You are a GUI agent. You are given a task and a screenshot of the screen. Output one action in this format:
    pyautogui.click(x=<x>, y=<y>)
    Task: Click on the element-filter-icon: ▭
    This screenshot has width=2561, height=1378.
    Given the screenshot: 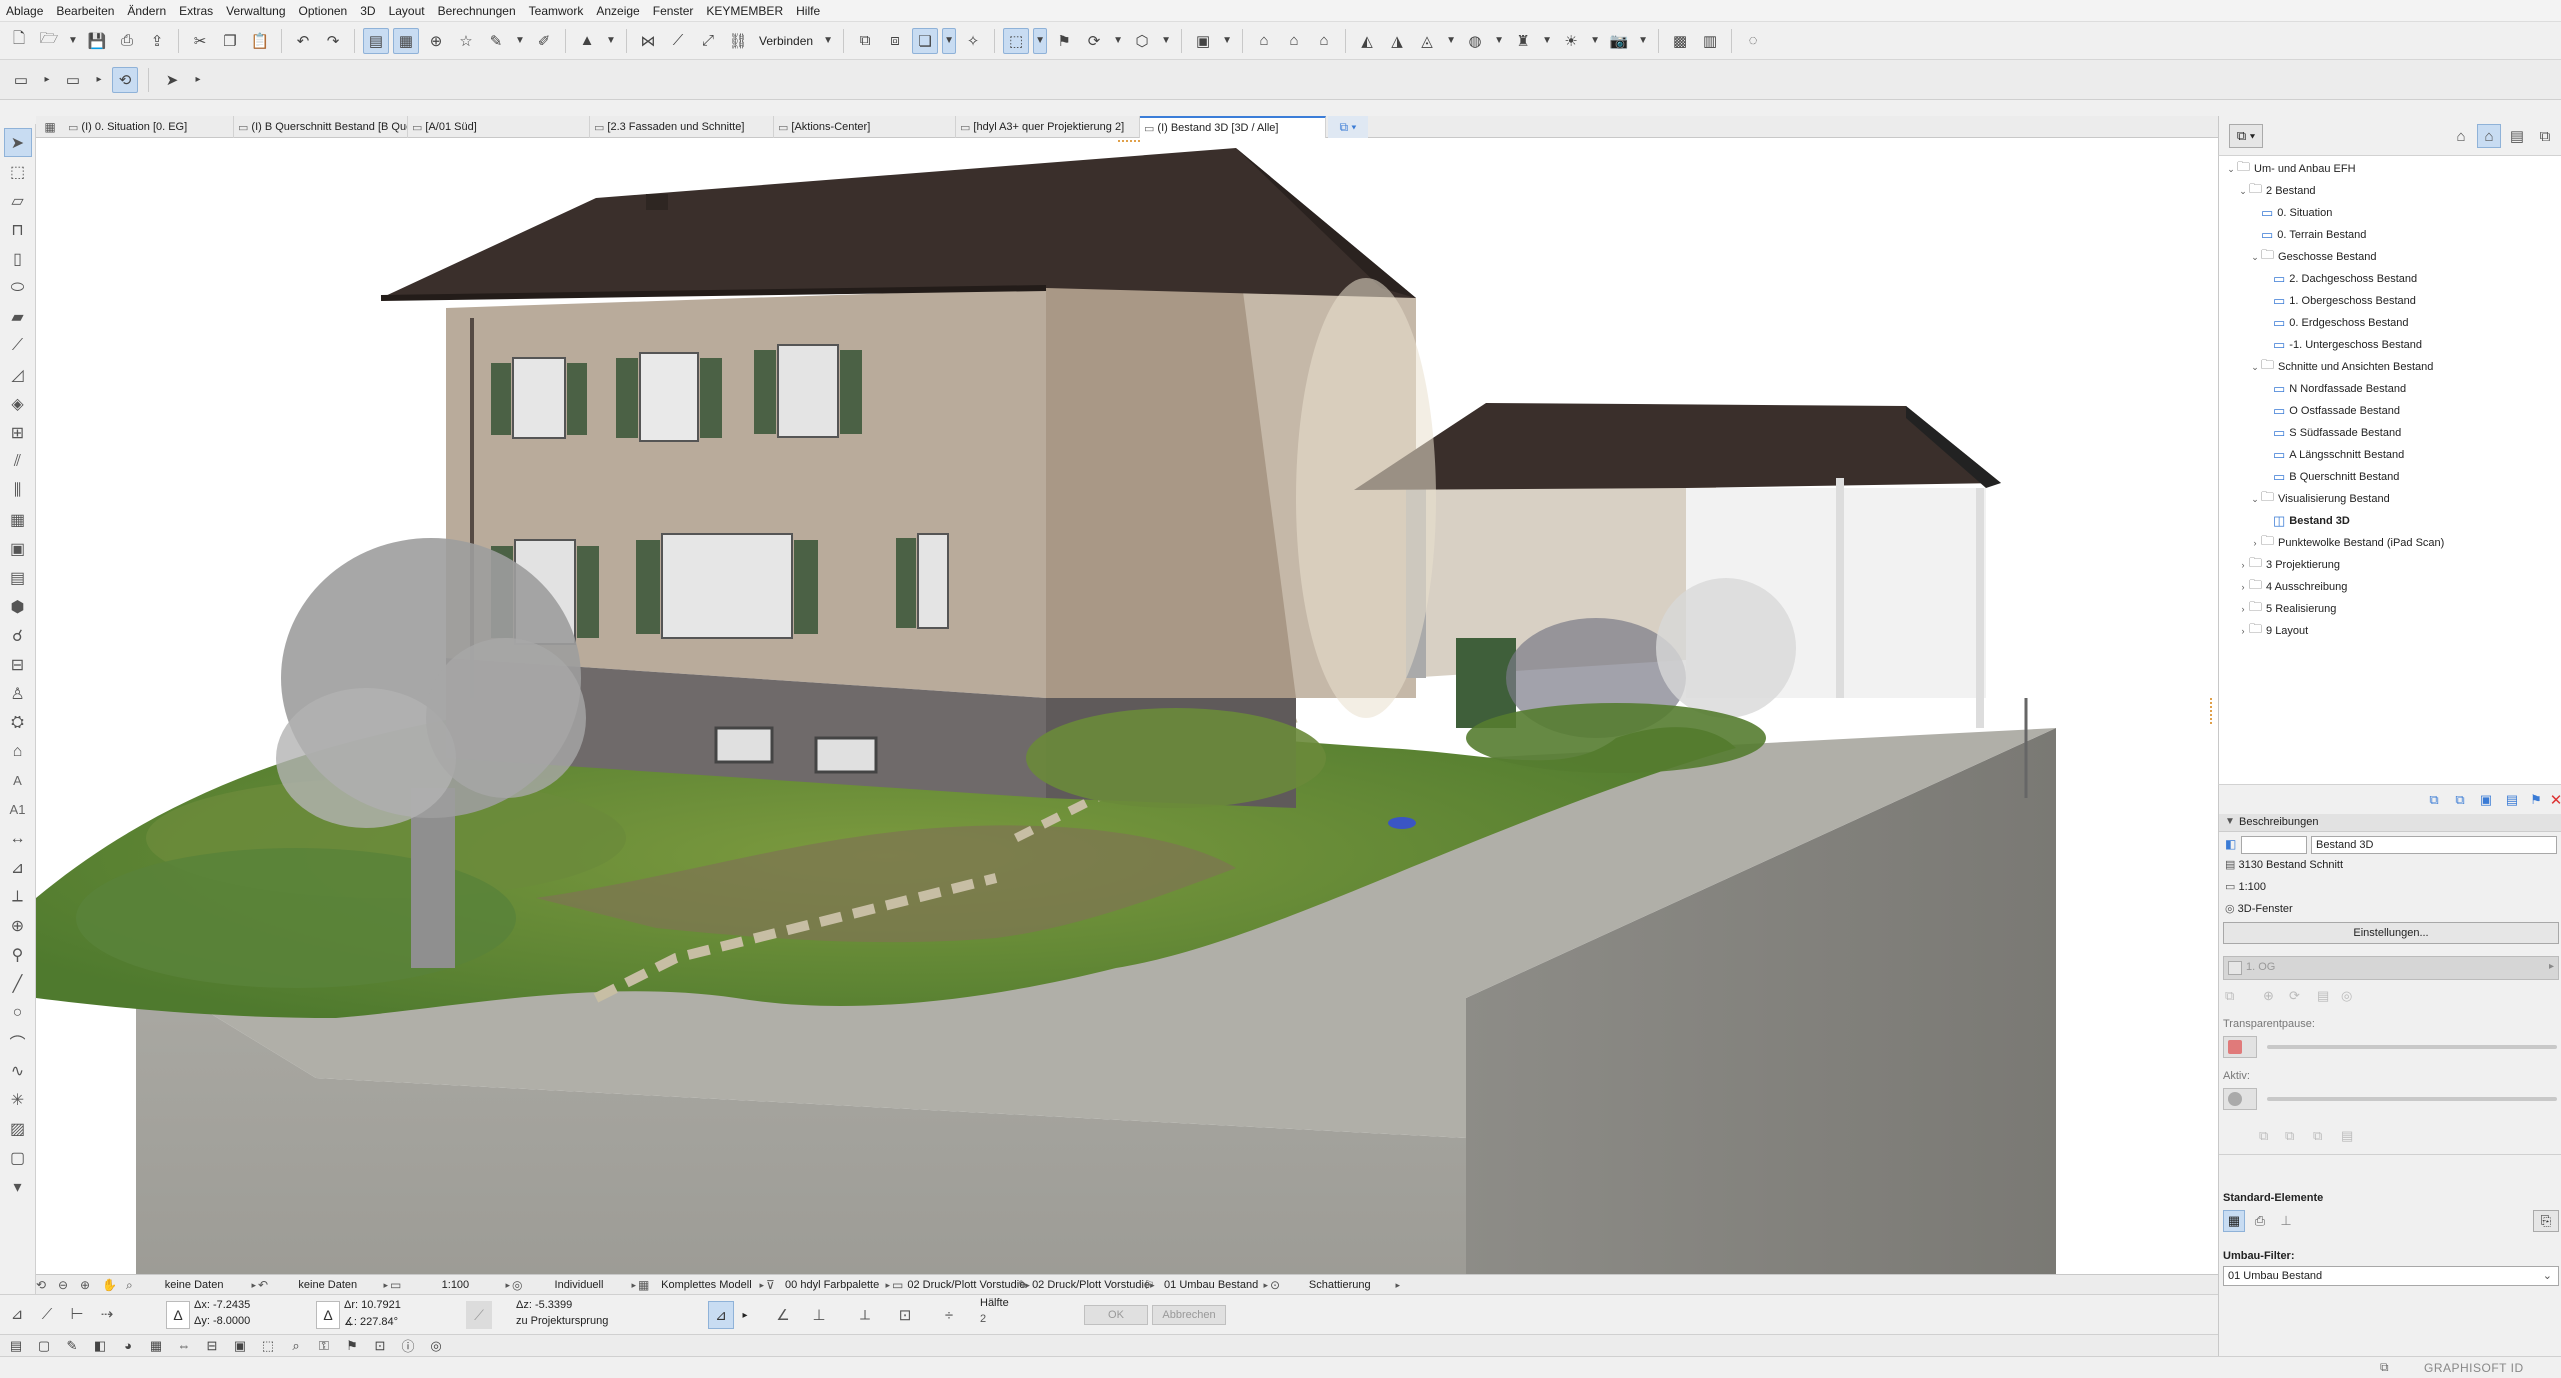 What is the action you would take?
    pyautogui.click(x=73, y=80)
    